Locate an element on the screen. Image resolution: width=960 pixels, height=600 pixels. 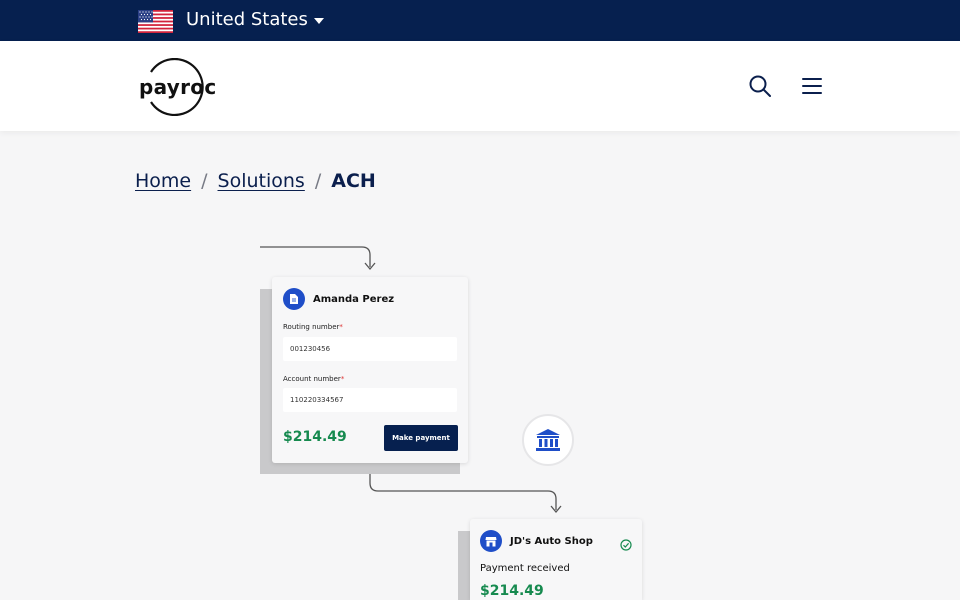
routing-number-value: 001230456 is located at coordinates (310, 349).